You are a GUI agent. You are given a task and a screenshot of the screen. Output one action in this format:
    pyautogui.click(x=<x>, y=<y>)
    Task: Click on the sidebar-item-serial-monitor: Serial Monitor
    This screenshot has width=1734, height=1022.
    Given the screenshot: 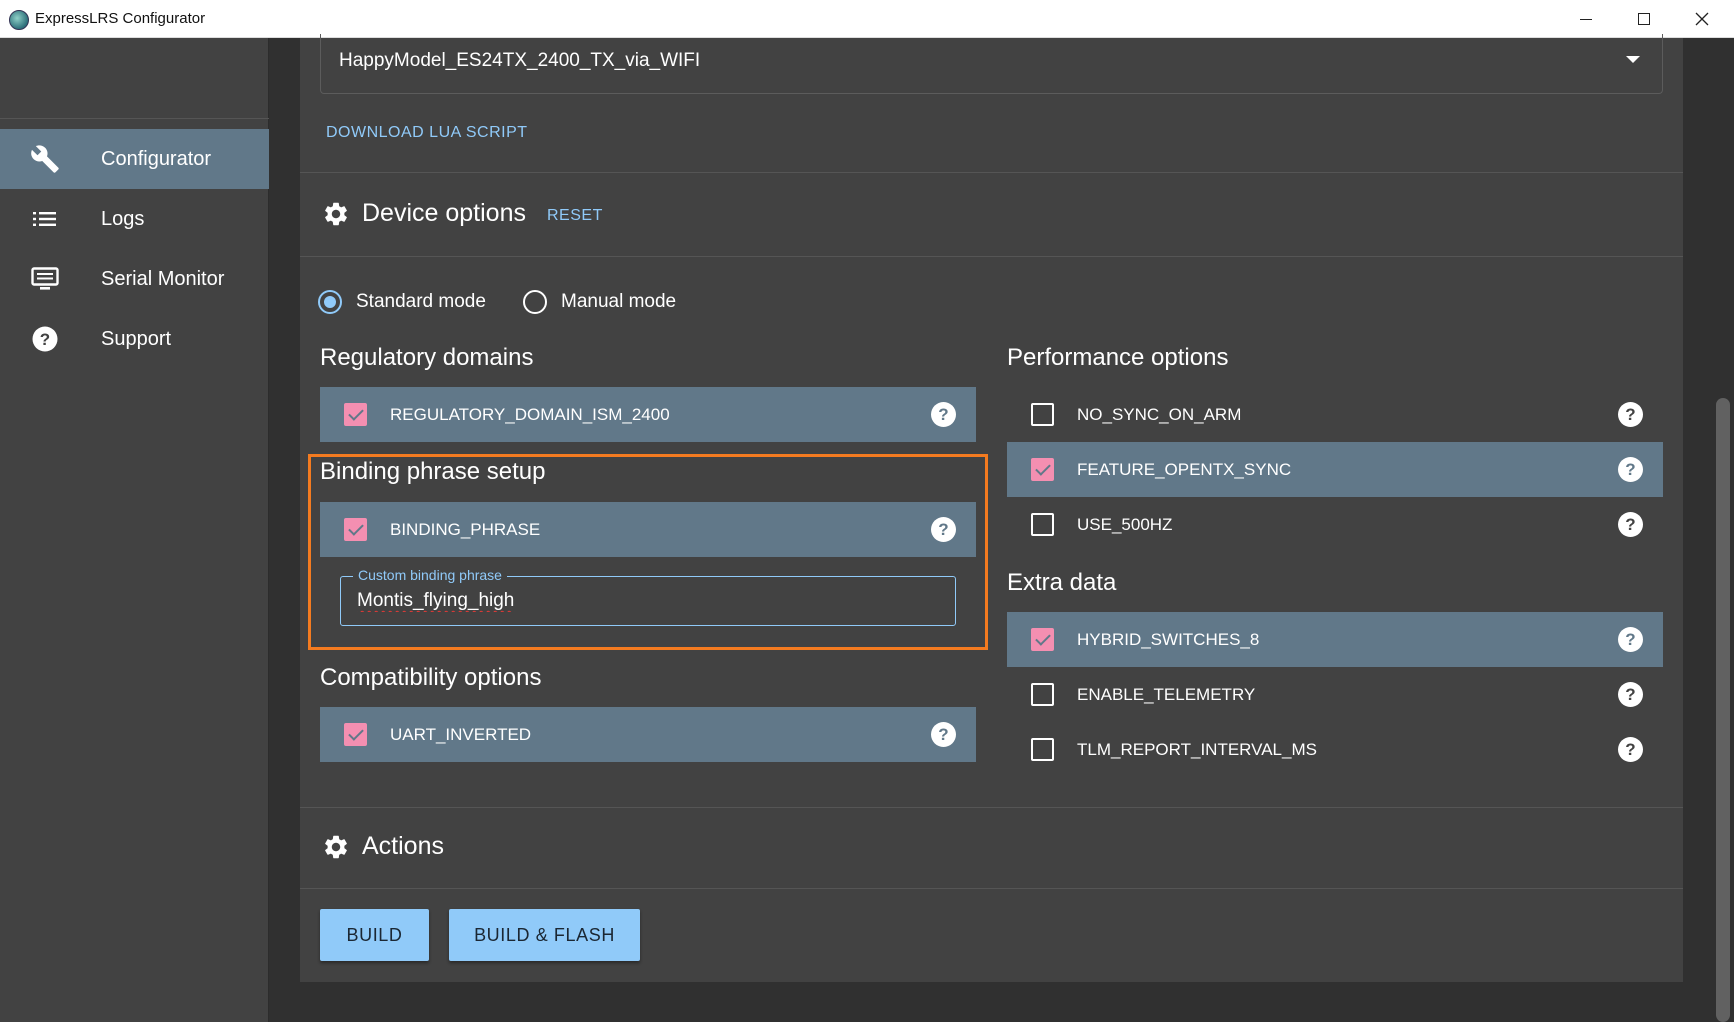 What is the action you would take?
    pyautogui.click(x=134, y=279)
    